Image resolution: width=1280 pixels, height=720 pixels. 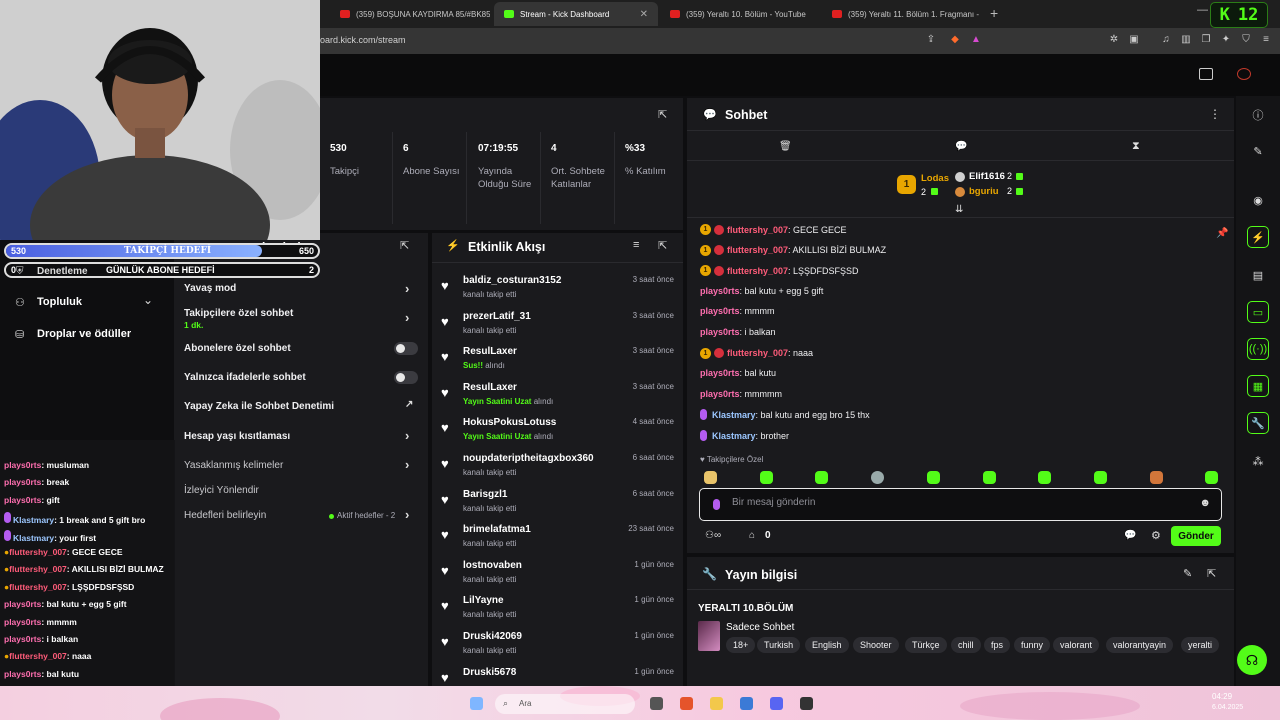 I want to click on subs-only-toggle, so click(x=406, y=348).